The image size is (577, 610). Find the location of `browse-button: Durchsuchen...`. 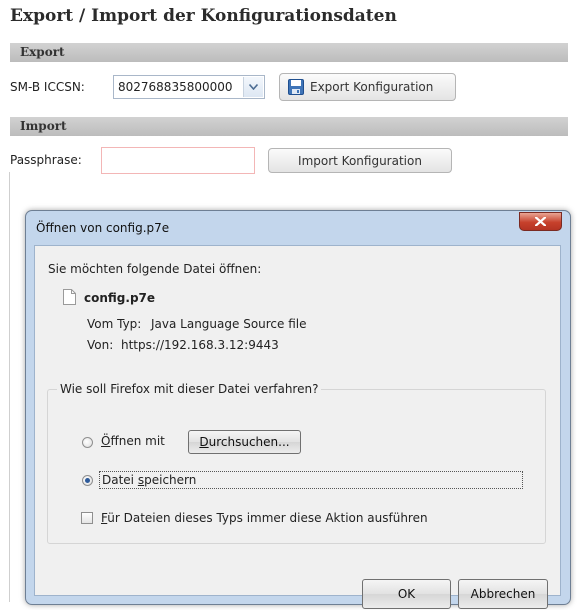

browse-button: Durchsuchen... is located at coordinates (244, 442).